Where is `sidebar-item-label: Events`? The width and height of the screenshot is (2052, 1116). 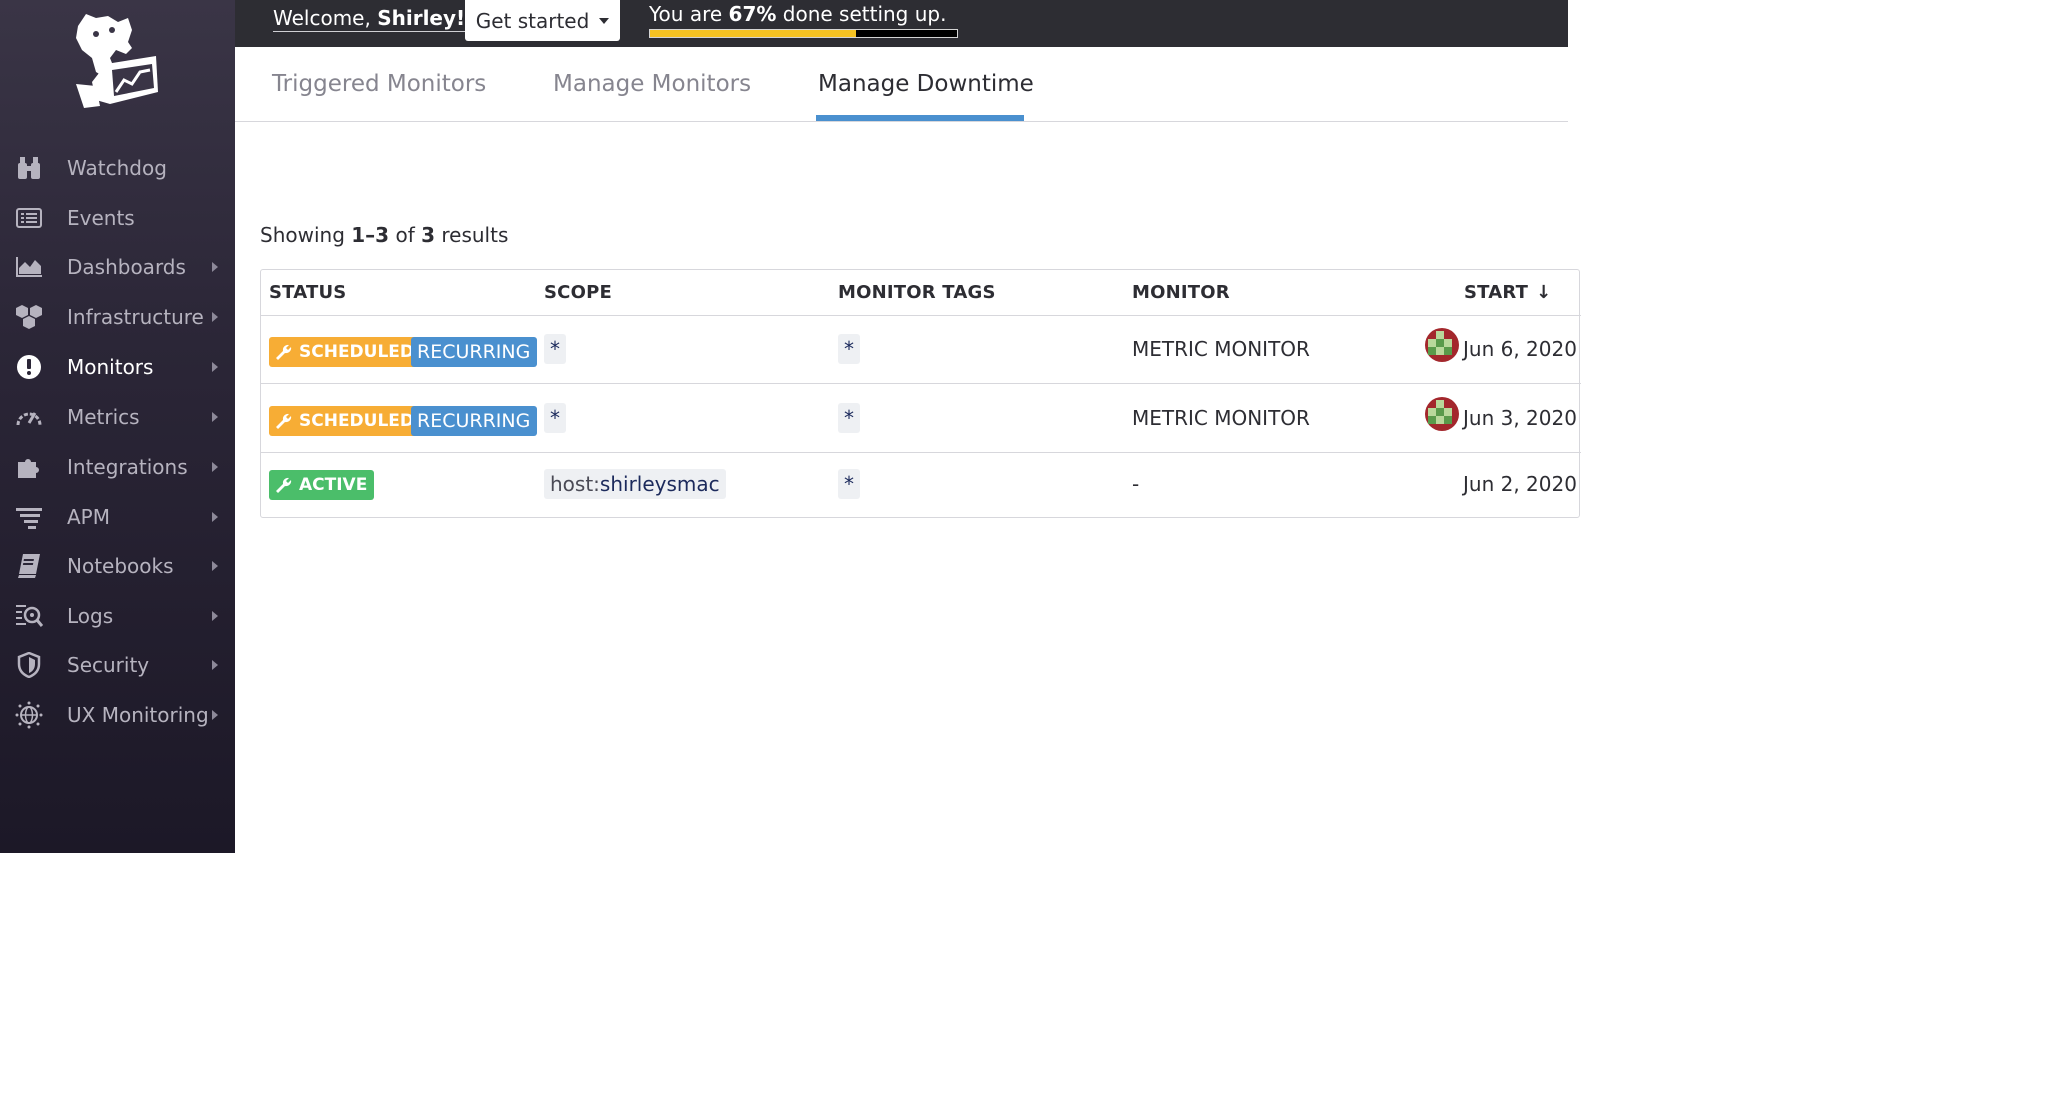
sidebar-item-label: Events is located at coordinates (101, 218).